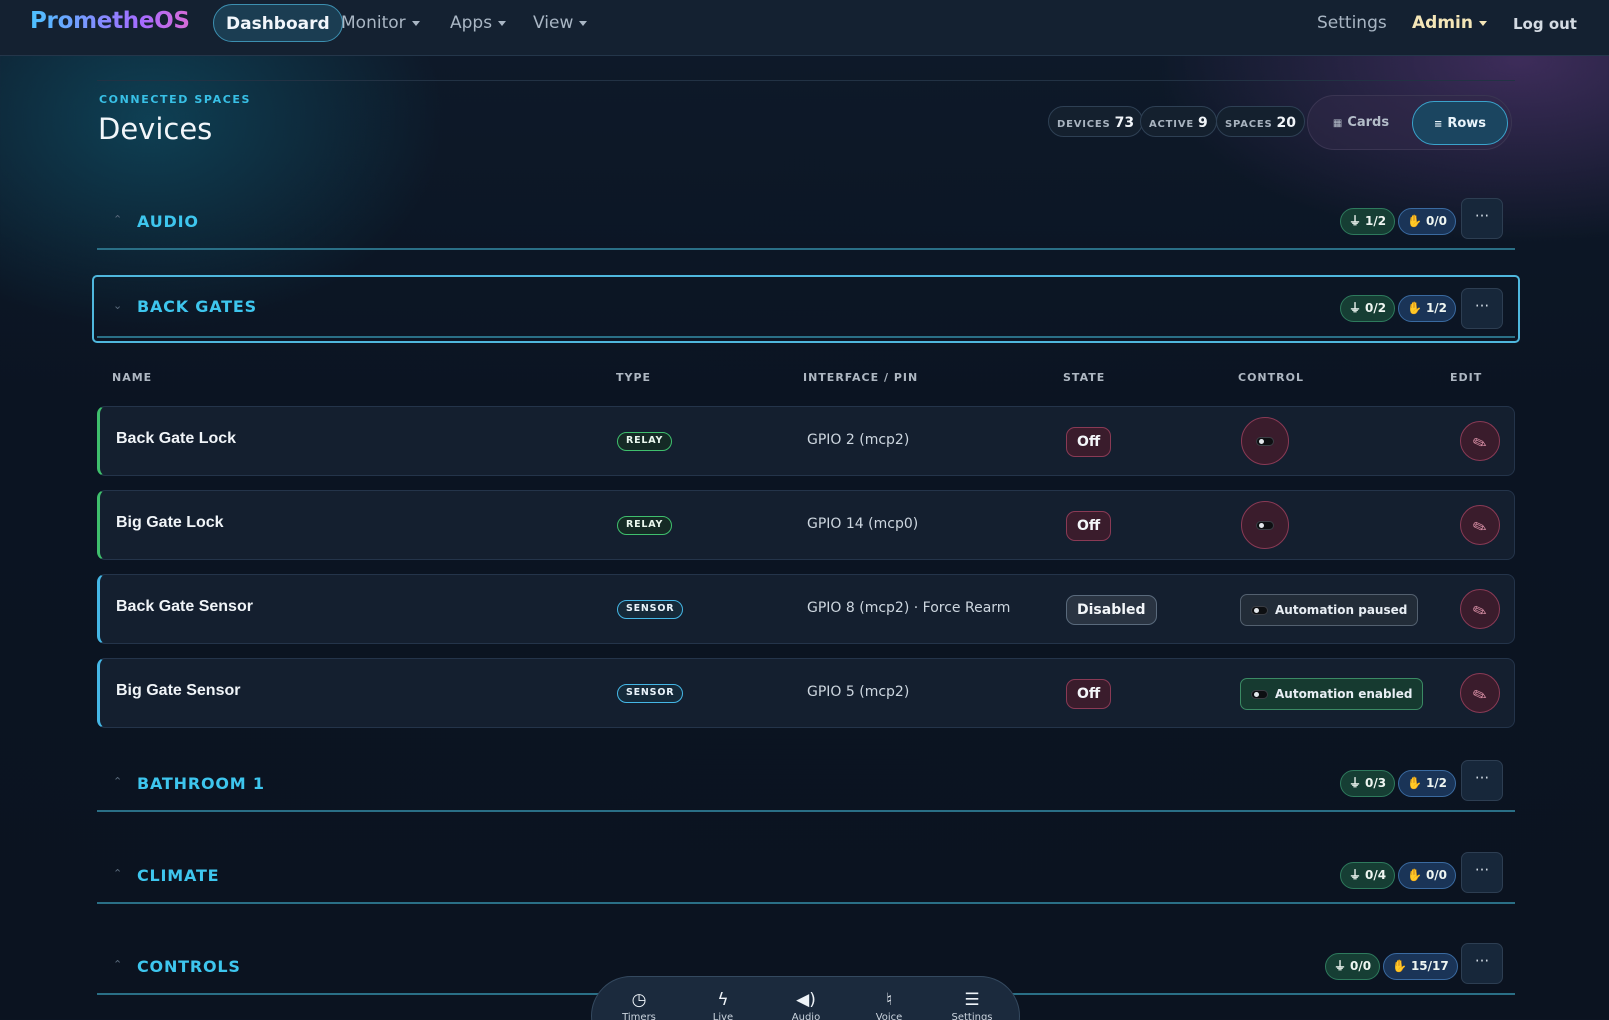 Image resolution: width=1609 pixels, height=1020 pixels. What do you see at coordinates (178, 691) in the screenshot?
I see `device-name: Big Gate Sensor` at bounding box center [178, 691].